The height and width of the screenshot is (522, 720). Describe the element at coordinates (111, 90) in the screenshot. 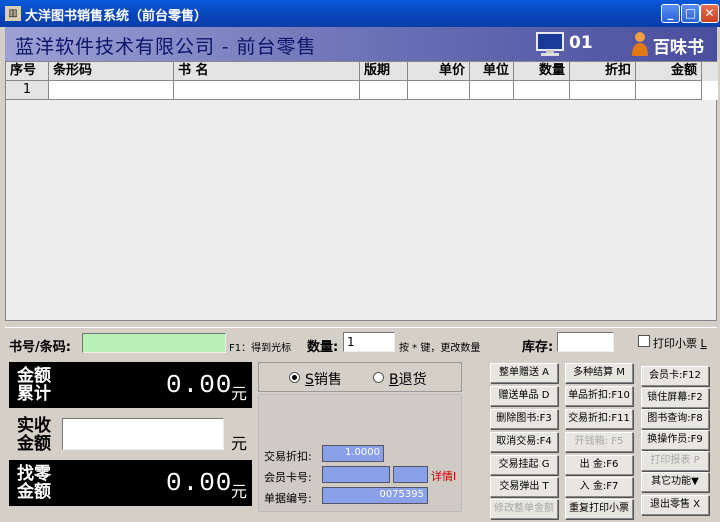

I see `cell-barcode` at that location.